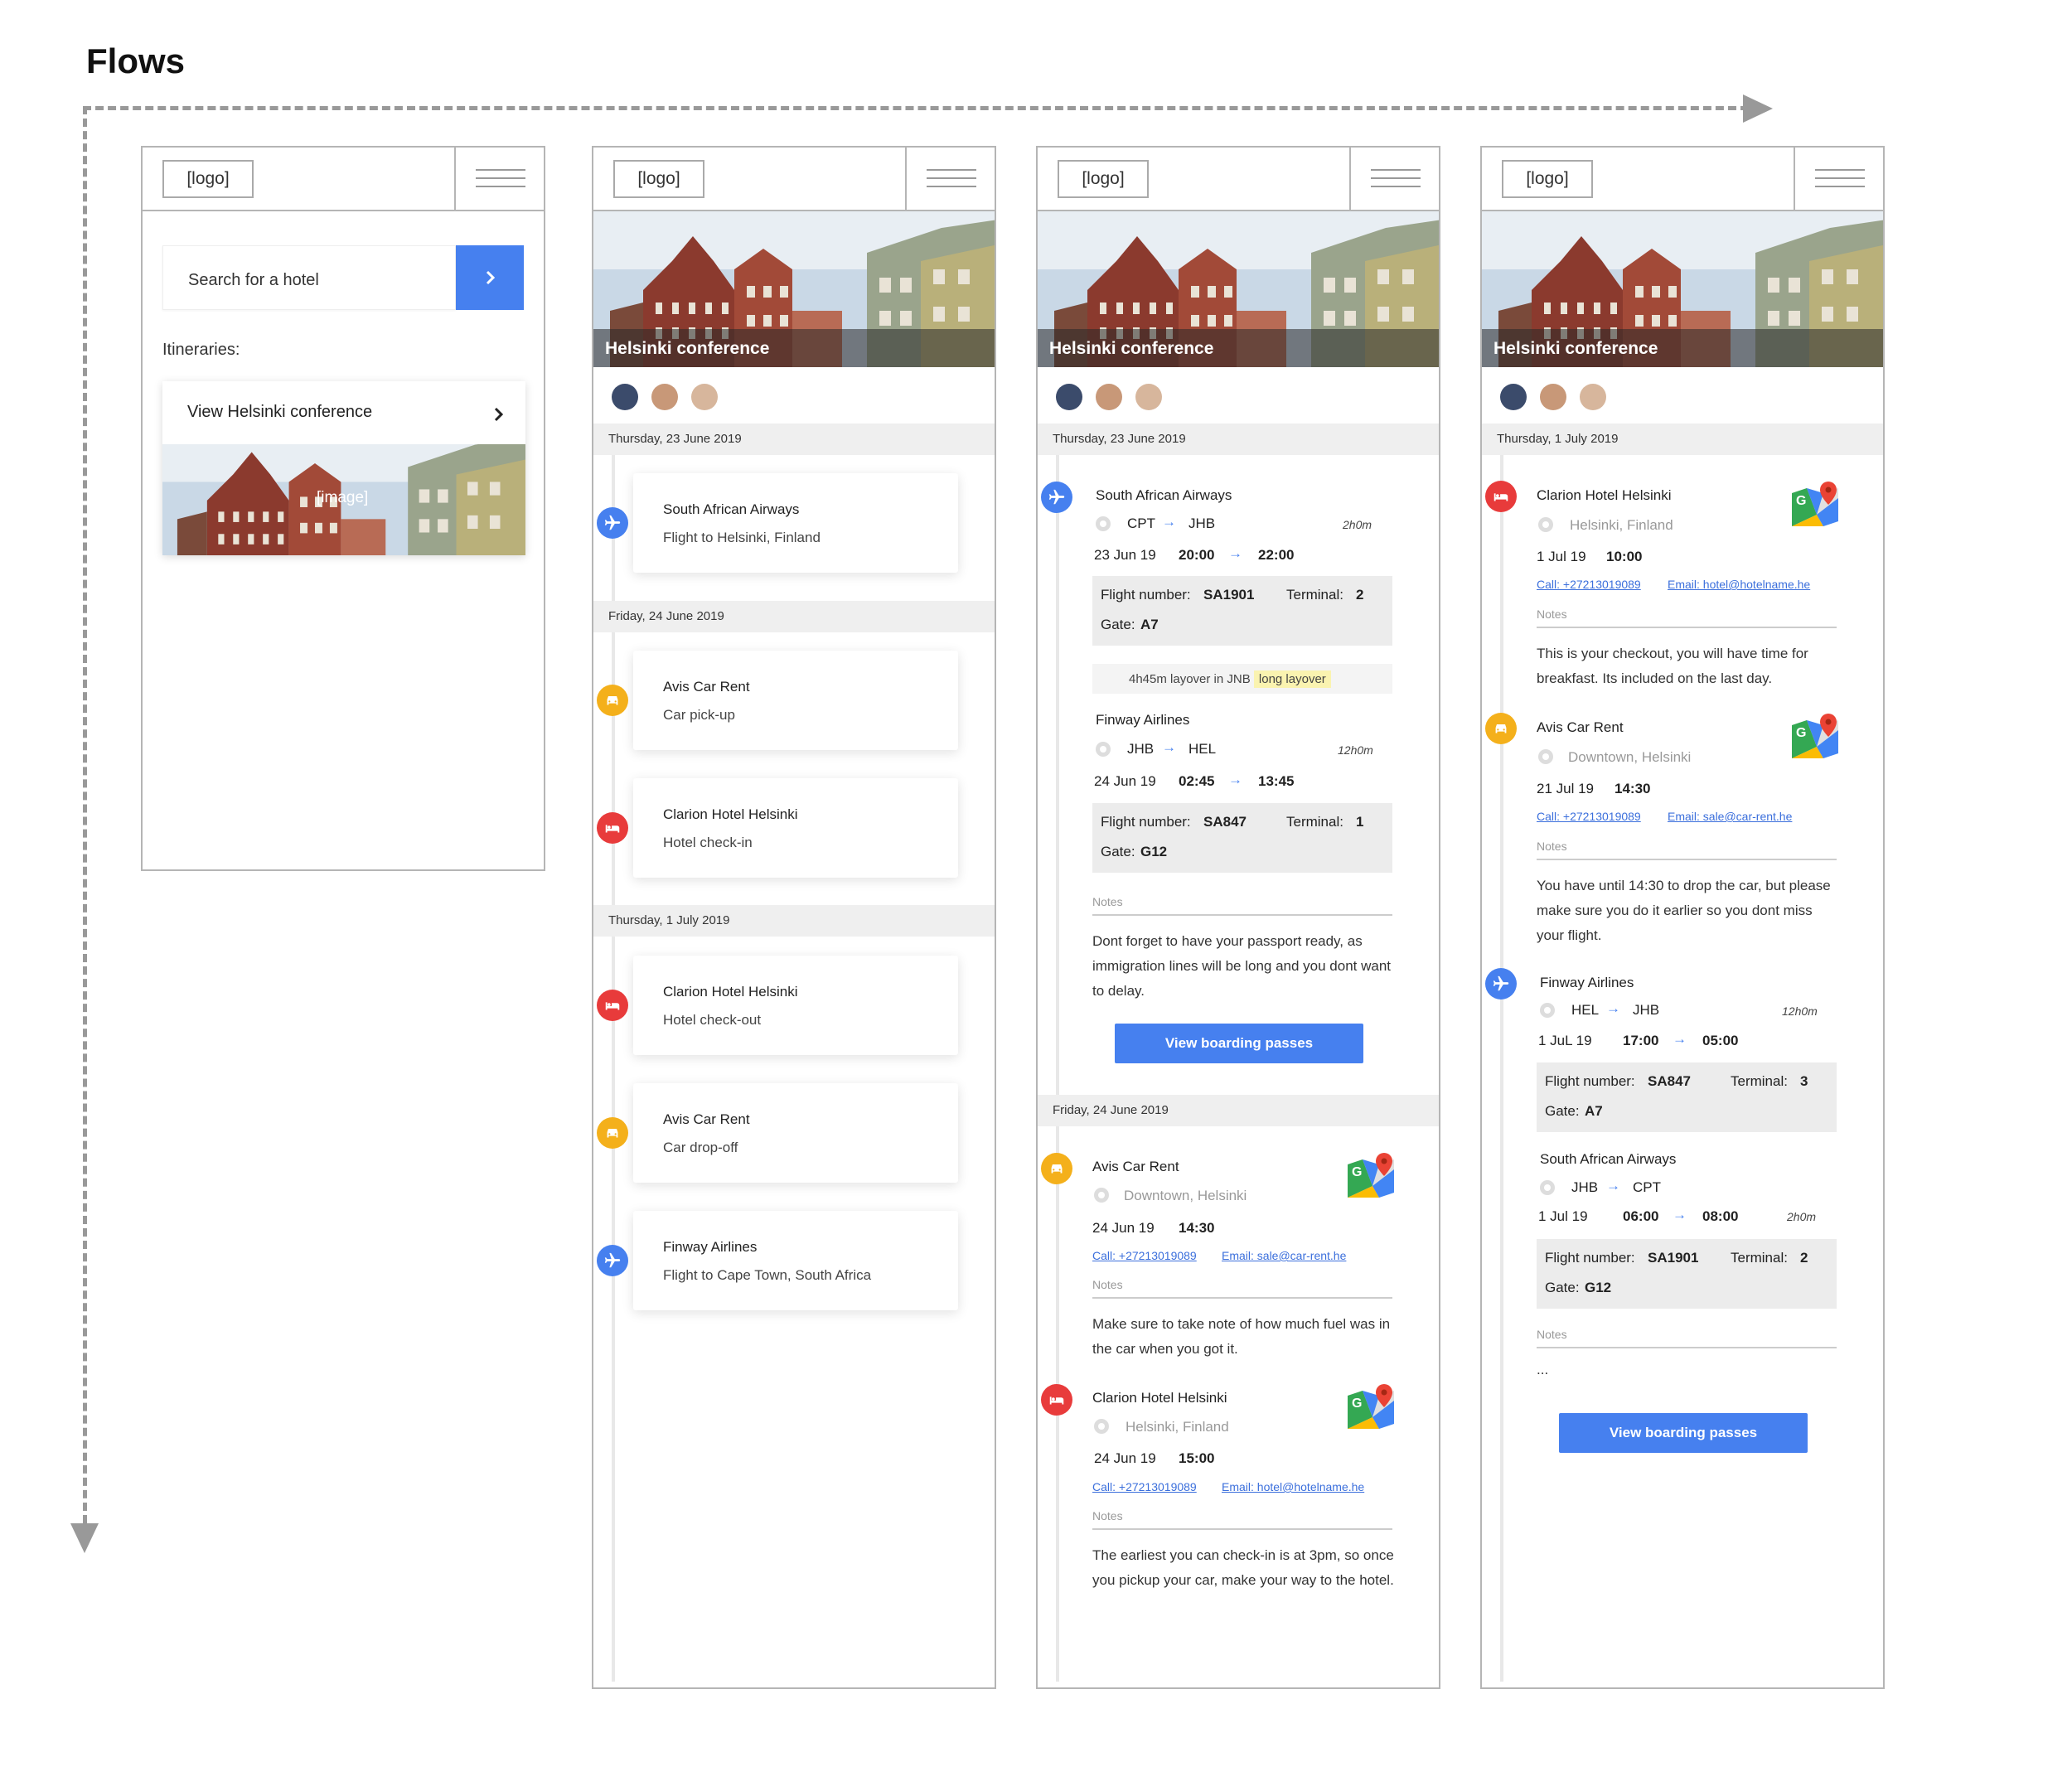  What do you see at coordinates (1621, 525) in the screenshot?
I see `location: Helsinki, Finland` at bounding box center [1621, 525].